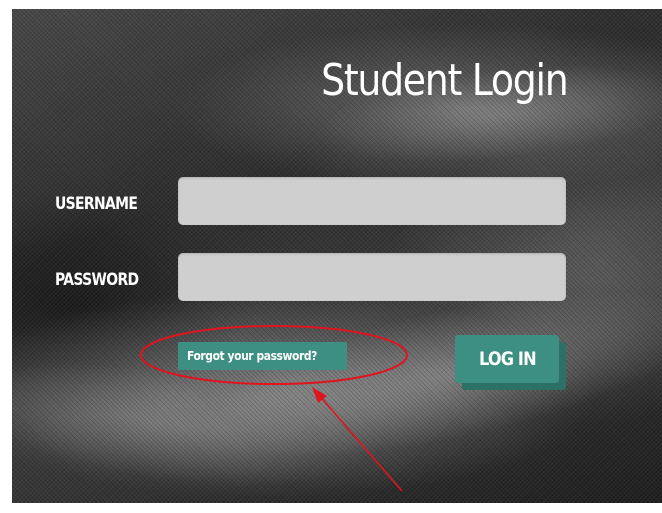 This screenshot has height=513, width=662. Describe the element at coordinates (97, 280) in the screenshot. I see `password-label: PASSWORD` at that location.